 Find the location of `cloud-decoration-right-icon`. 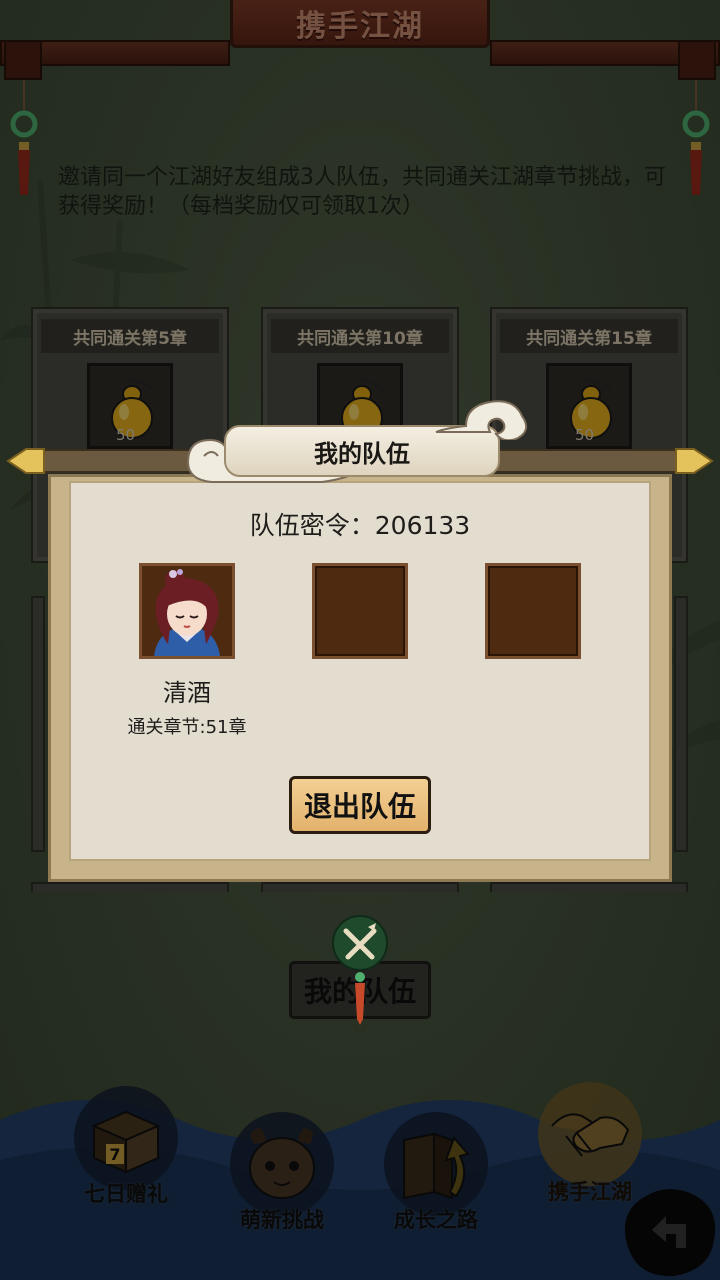

cloud-decoration-right-icon is located at coordinates (481, 420).